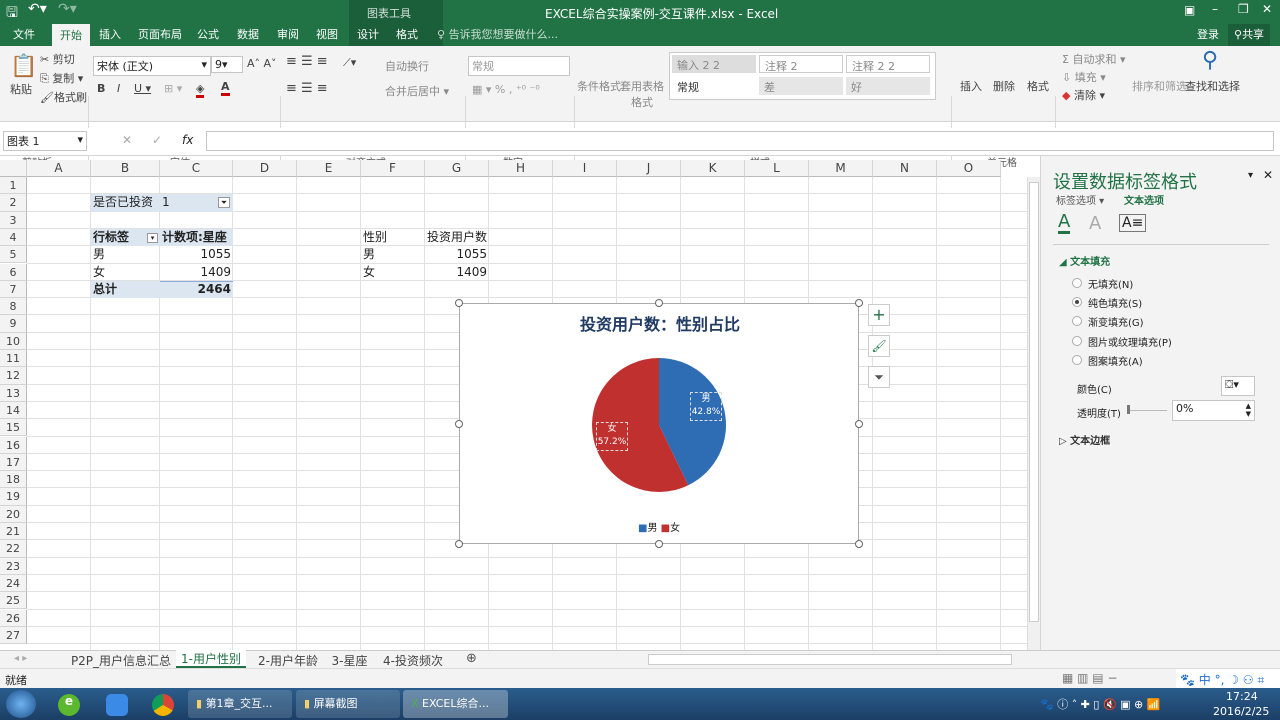  I want to click on cell: 是否已投资, so click(125, 202).